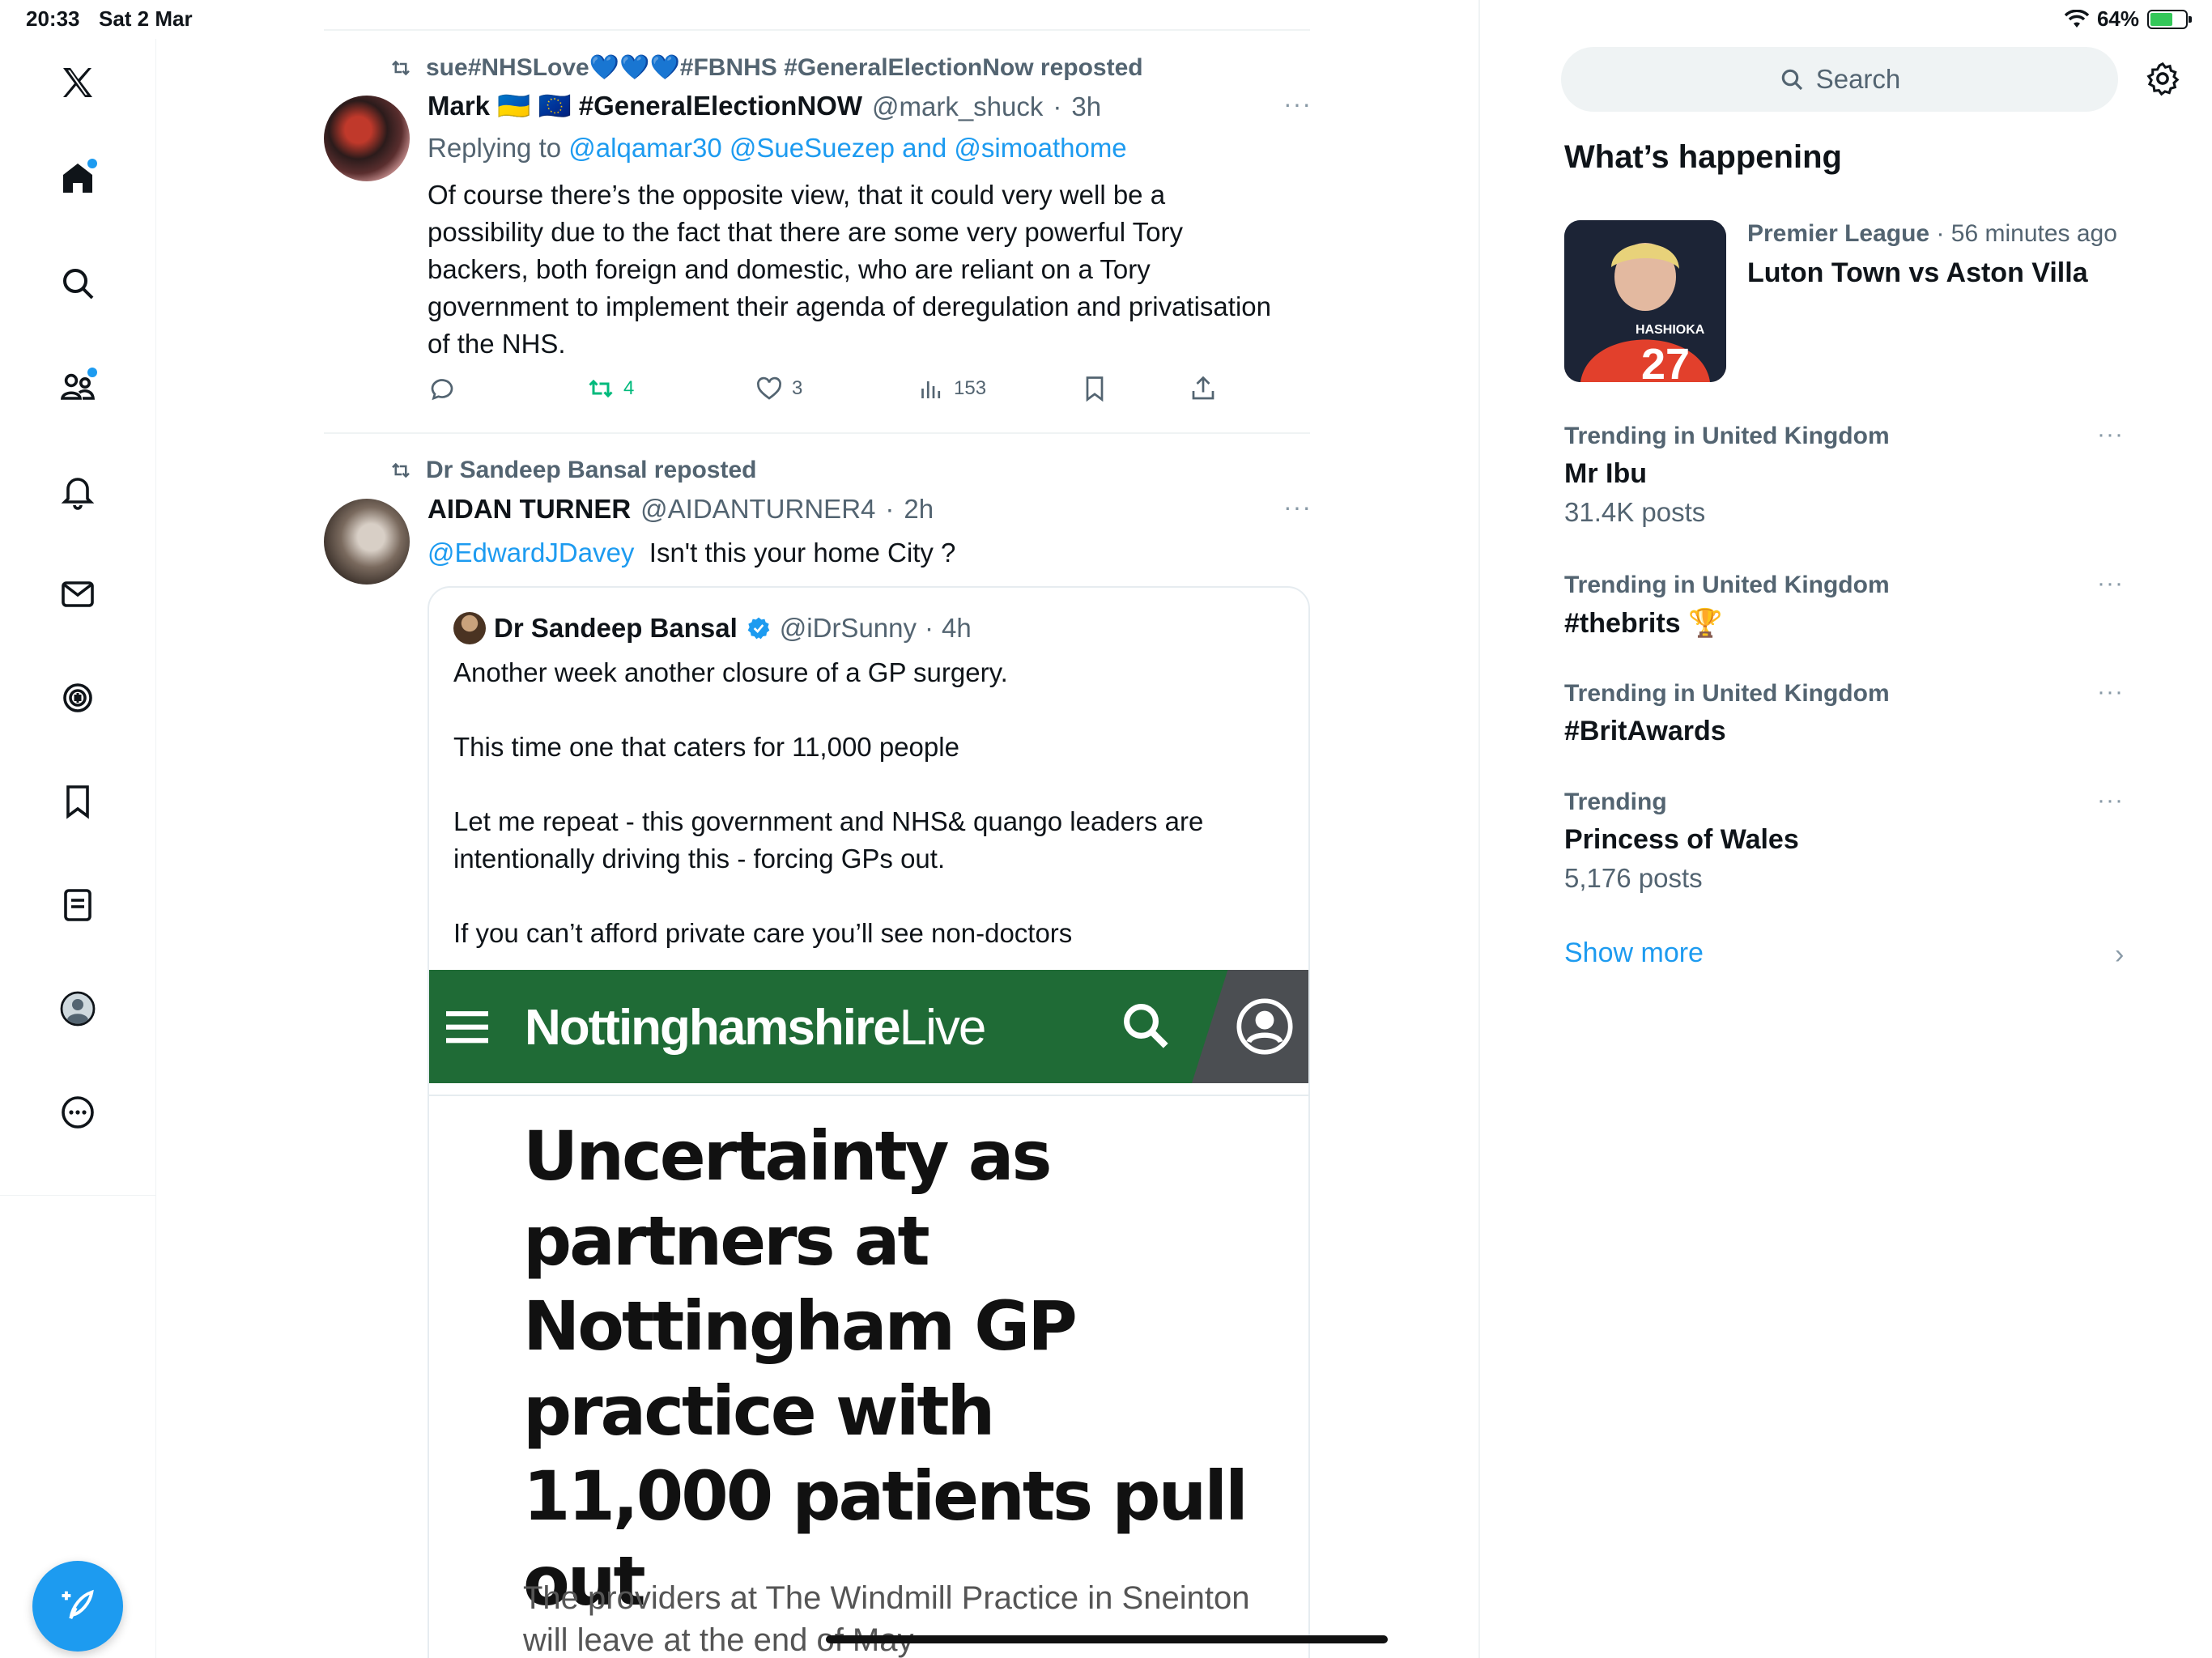 The height and width of the screenshot is (1658, 2212). What do you see at coordinates (2033, 233) in the screenshot?
I see `featured-time: 56 minutes ago` at bounding box center [2033, 233].